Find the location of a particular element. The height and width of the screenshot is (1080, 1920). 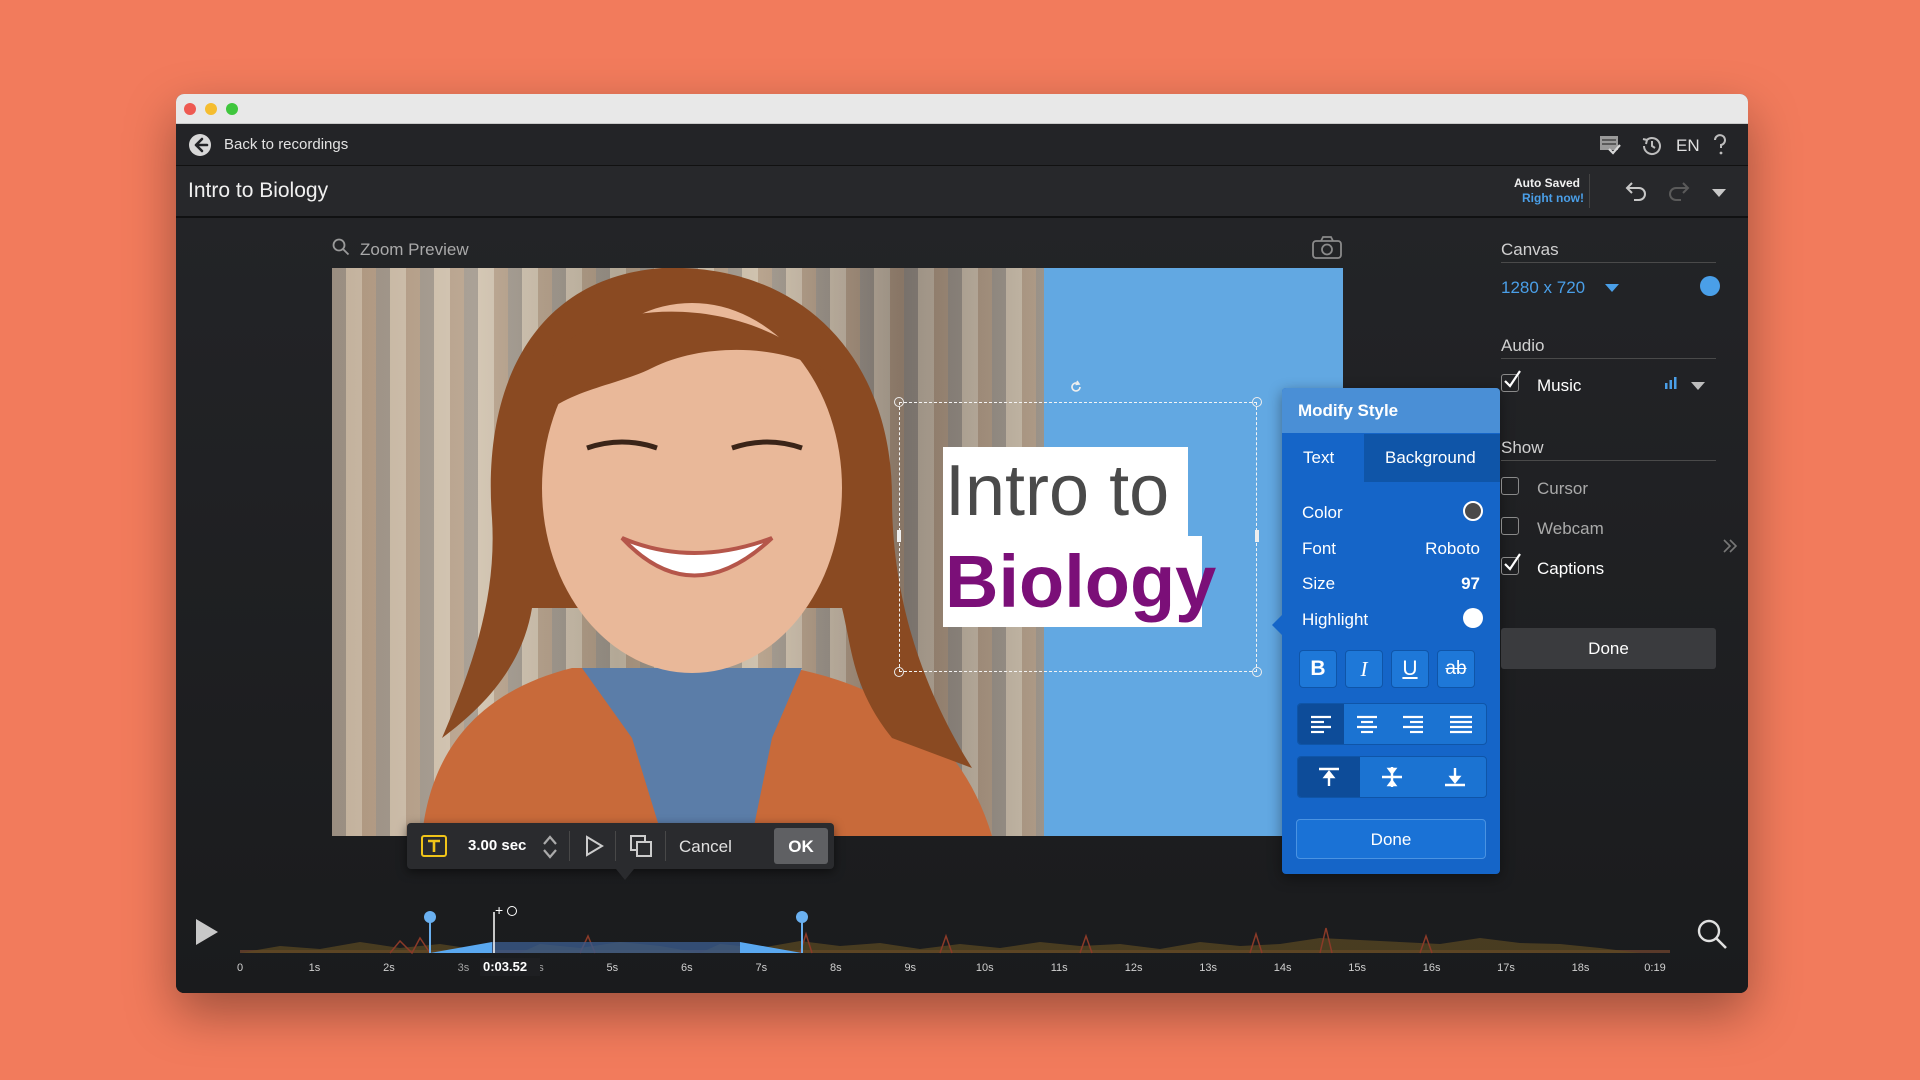

back-to-recordings-link: Back to recordings is located at coordinates (286, 144).